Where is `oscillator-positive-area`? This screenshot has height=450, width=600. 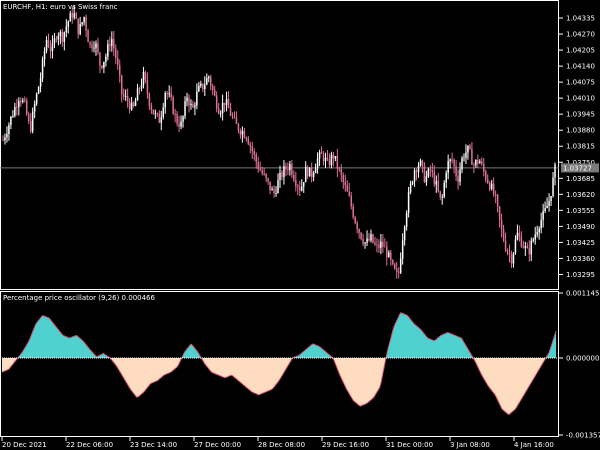
oscillator-positive-area is located at coordinates (279, 335).